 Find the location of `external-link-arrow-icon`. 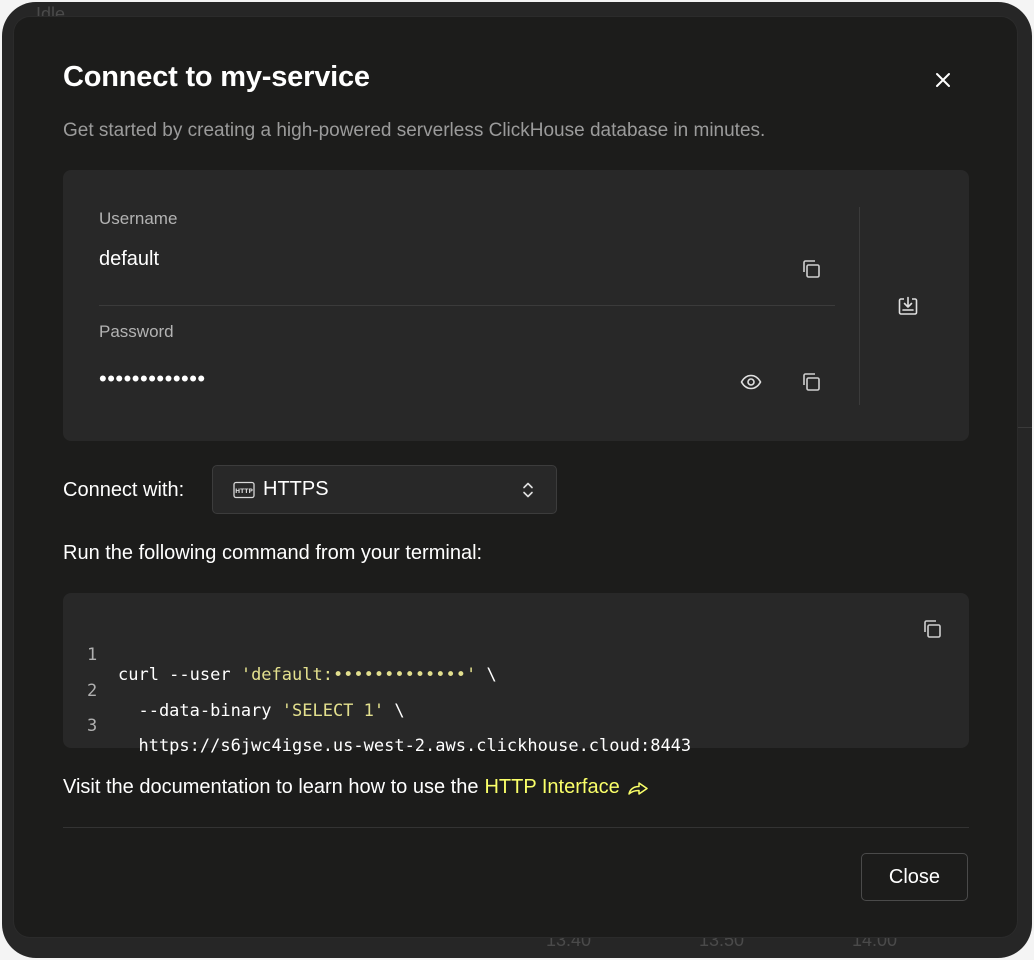

external-link-arrow-icon is located at coordinates (638, 788).